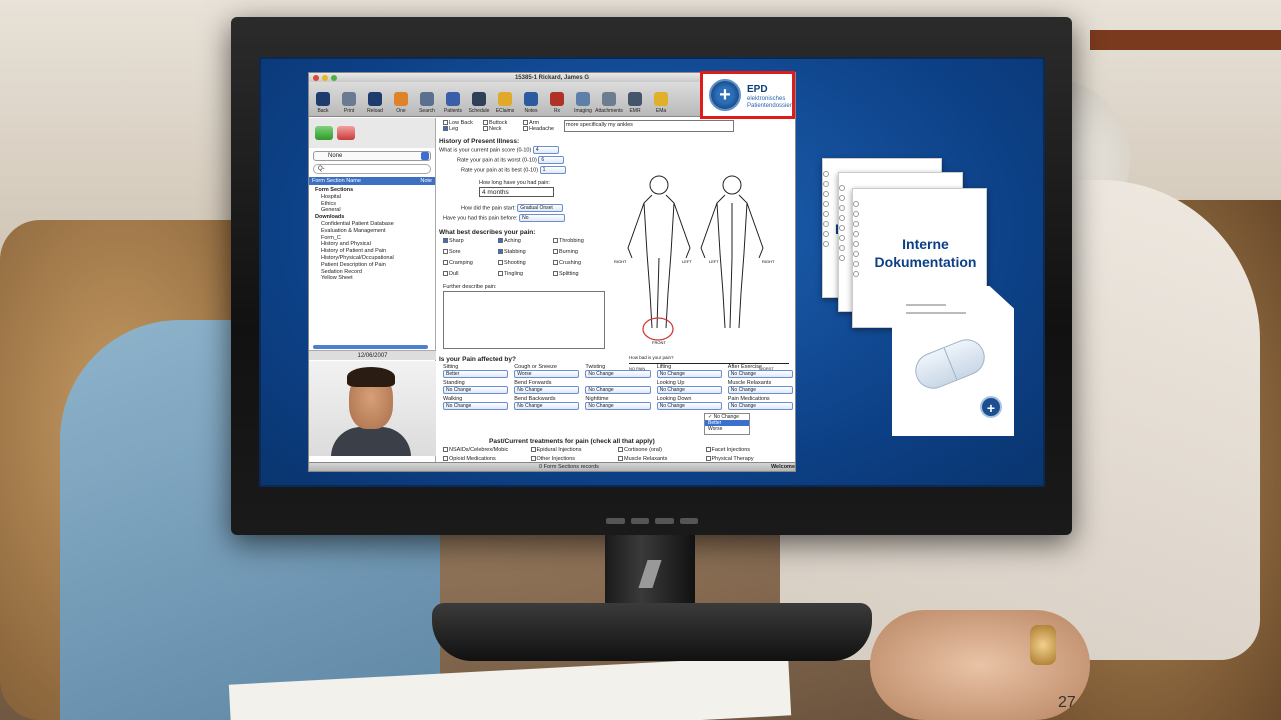 The height and width of the screenshot is (720, 1281). I want to click on toolbar-button-back: Back, so click(323, 103).